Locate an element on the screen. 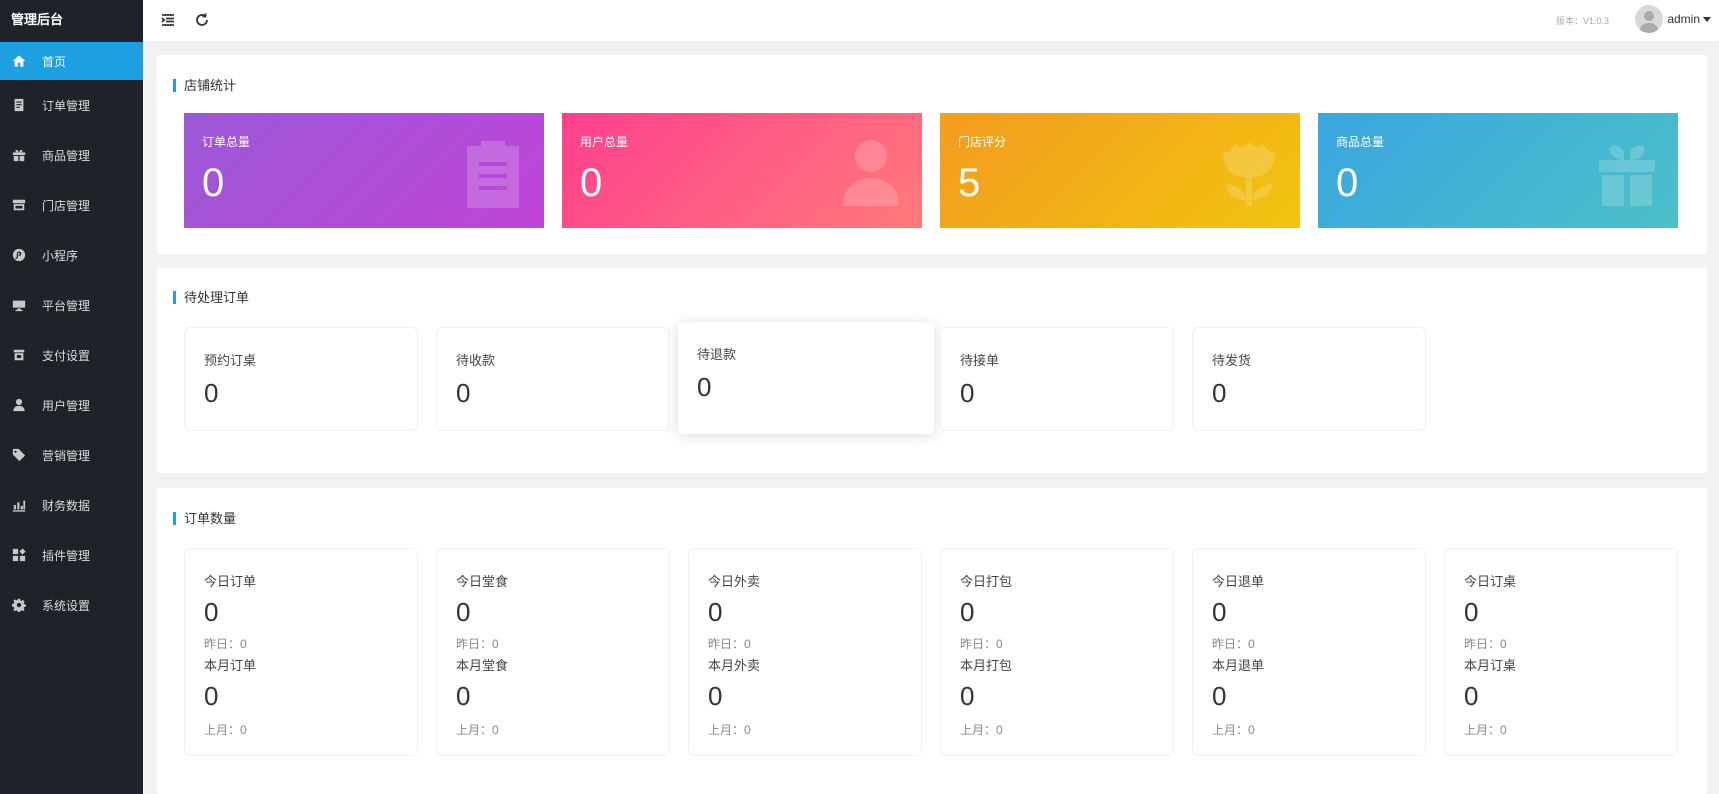 The height and width of the screenshot is (794, 1719). top-header: 版本：V1.0.3 admin is located at coordinates (931, 21).